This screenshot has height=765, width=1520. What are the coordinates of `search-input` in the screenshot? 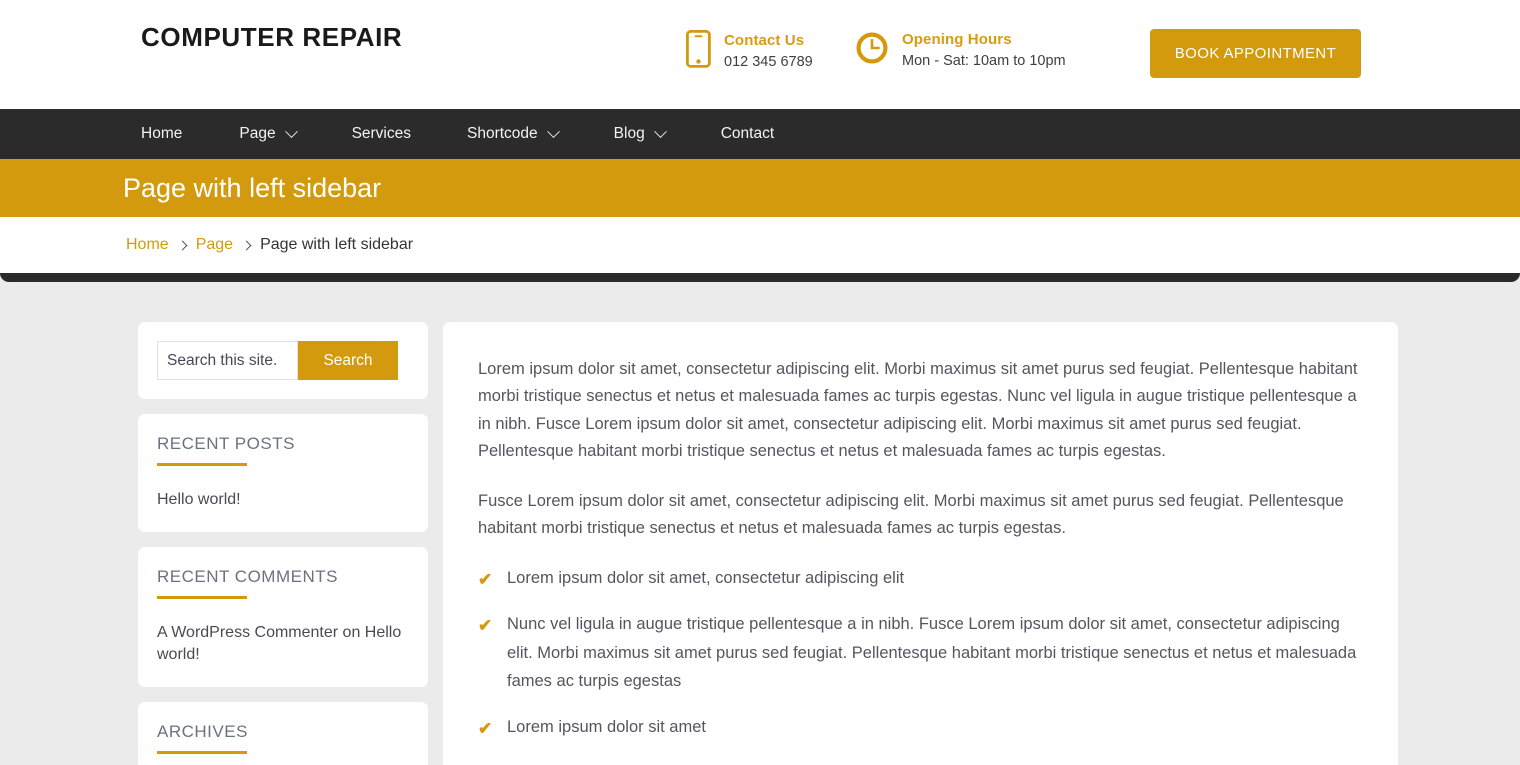 It's located at (227, 360).